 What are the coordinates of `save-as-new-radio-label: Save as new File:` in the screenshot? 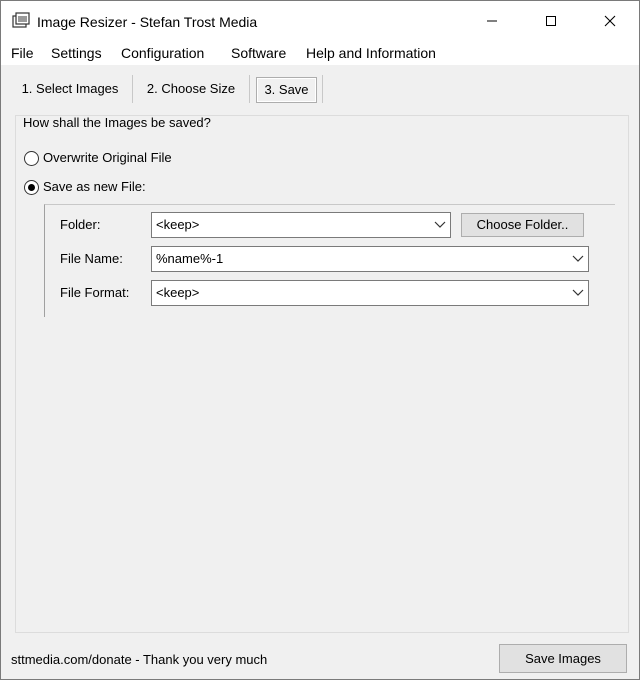 It's located at (94, 186).